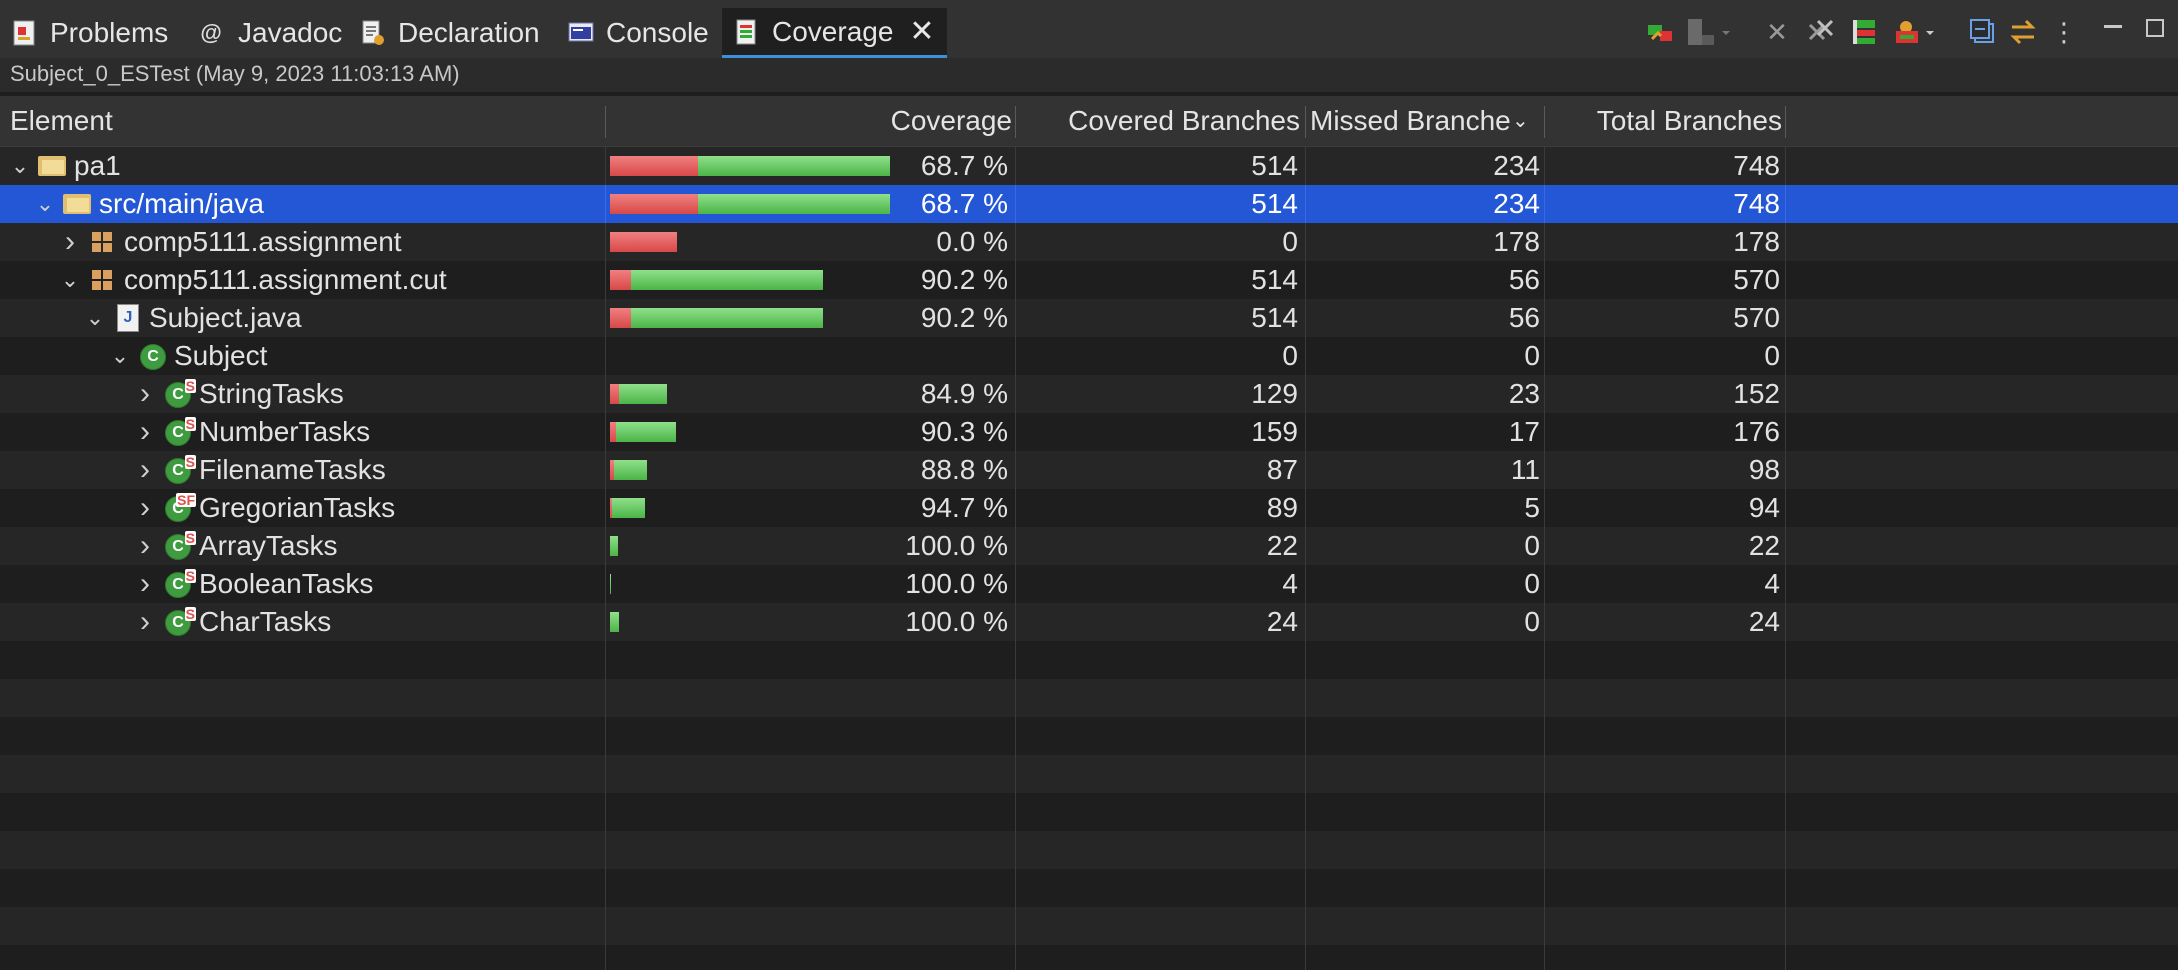  Describe the element at coordinates (2155, 28) in the screenshot. I see `maximize-icon` at that location.